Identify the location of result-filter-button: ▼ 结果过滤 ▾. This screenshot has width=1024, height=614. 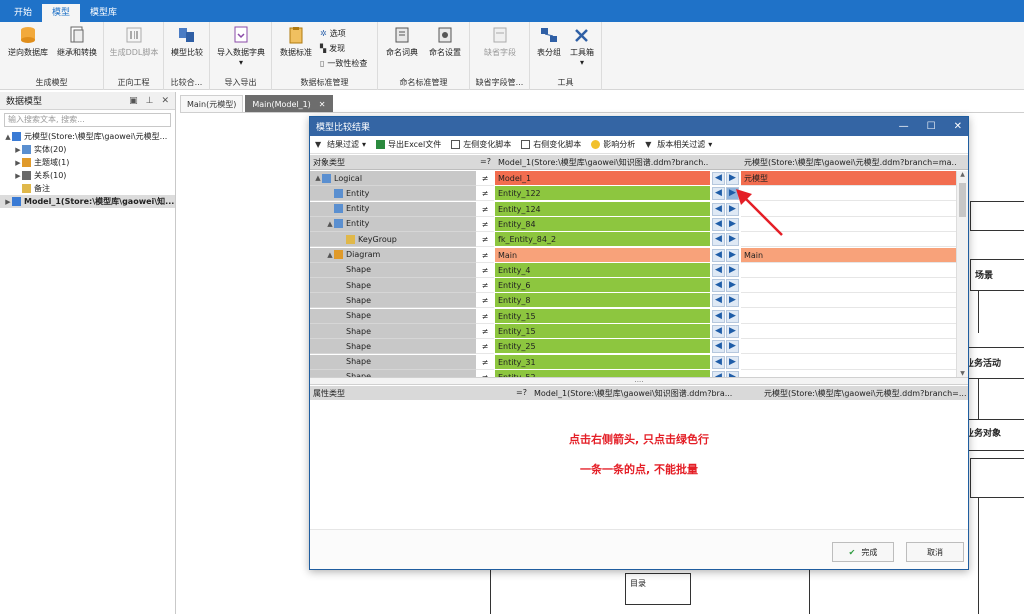
(340, 144).